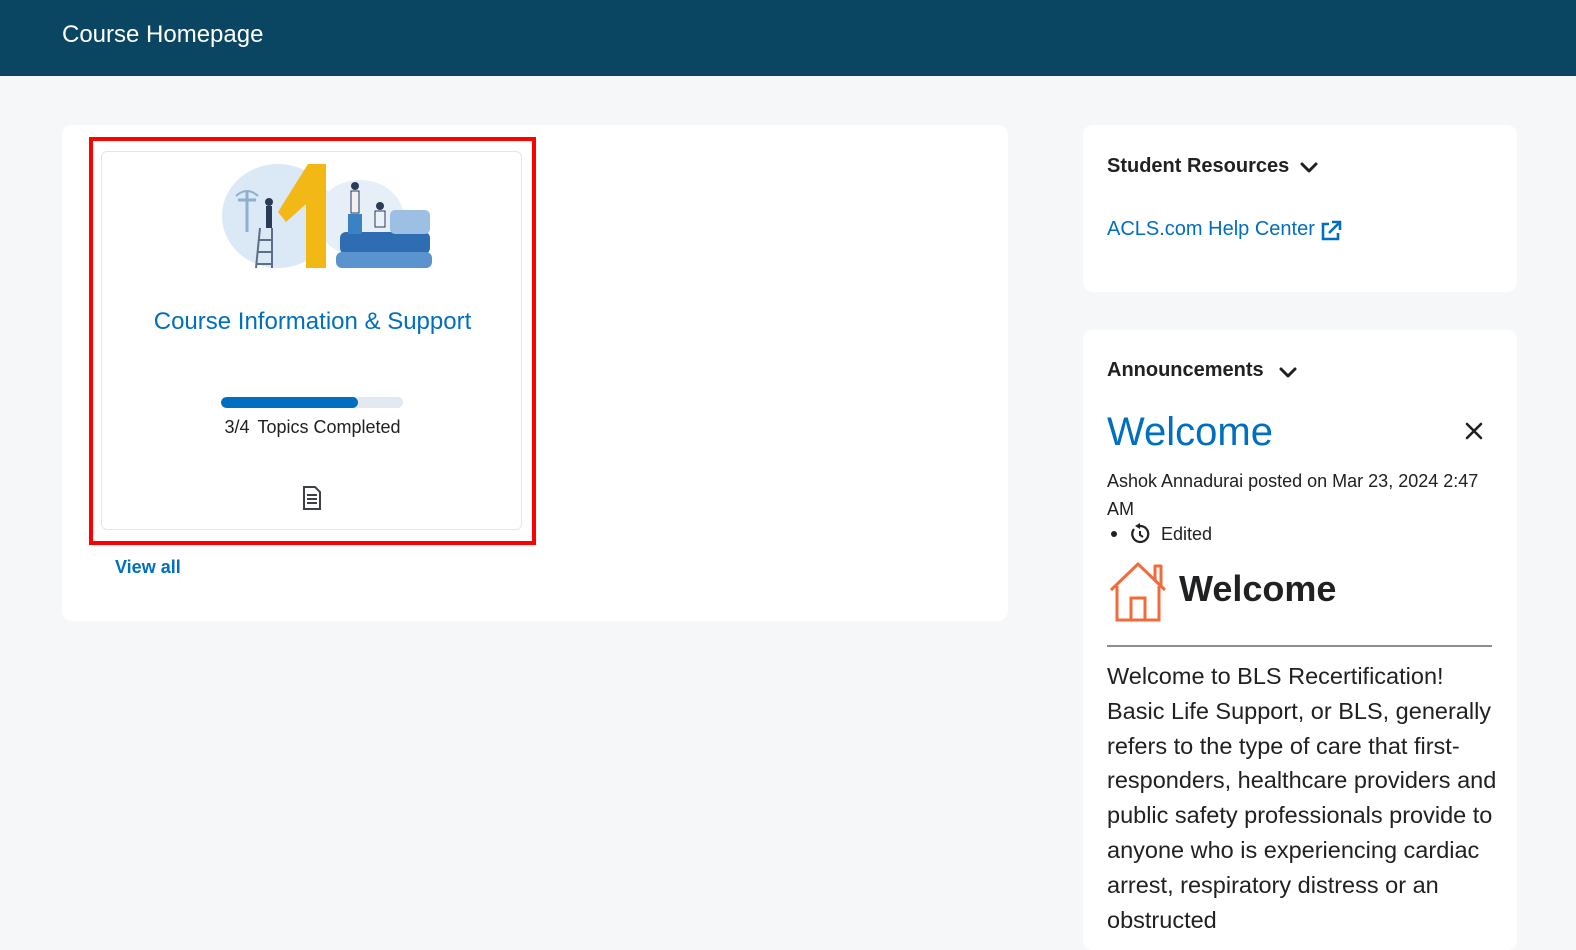 This screenshot has width=1576, height=950. I want to click on help-center-link: ACLS.com Help Center, so click(1211, 229).